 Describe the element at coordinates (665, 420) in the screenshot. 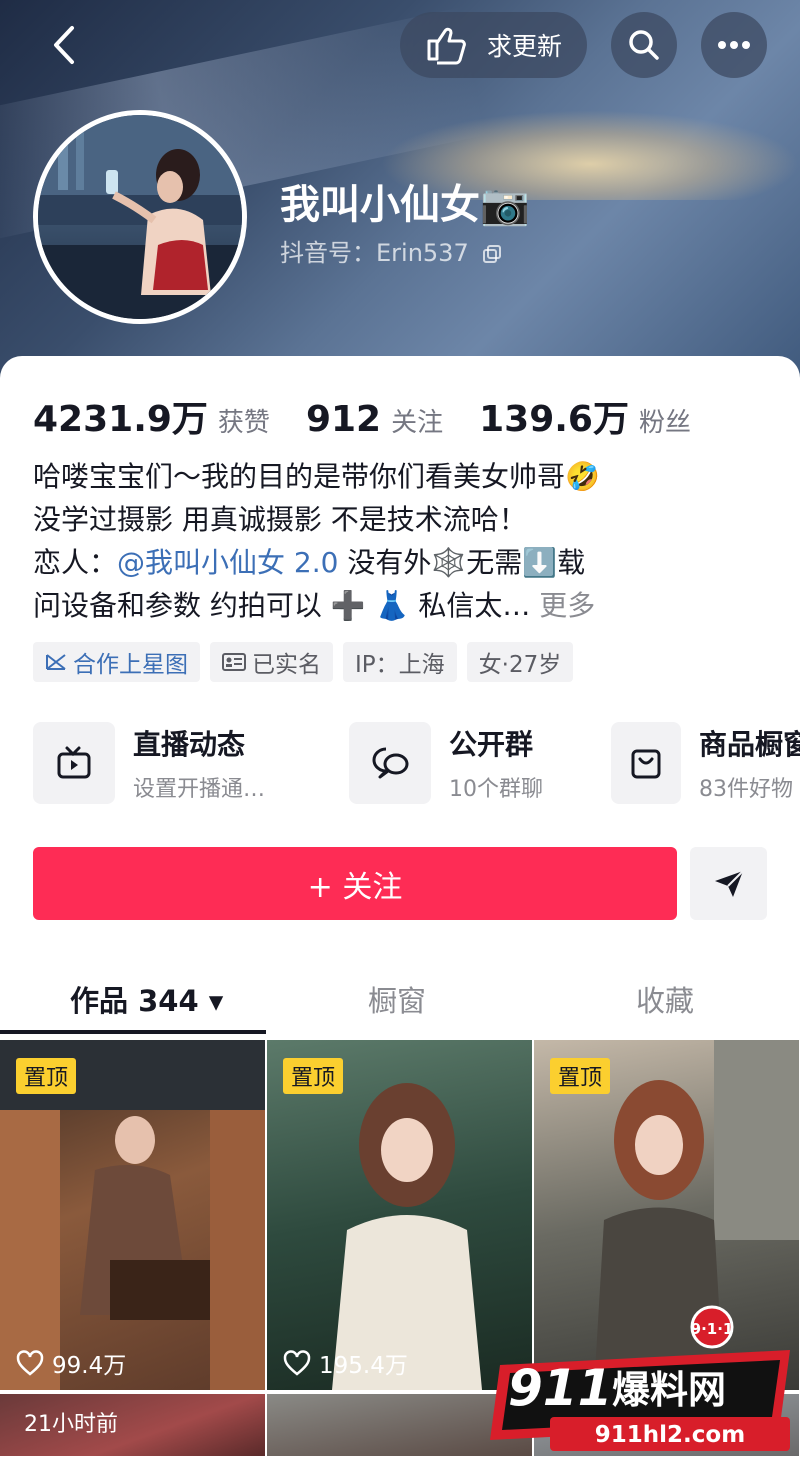

I see `followers-label: 粉丝` at that location.